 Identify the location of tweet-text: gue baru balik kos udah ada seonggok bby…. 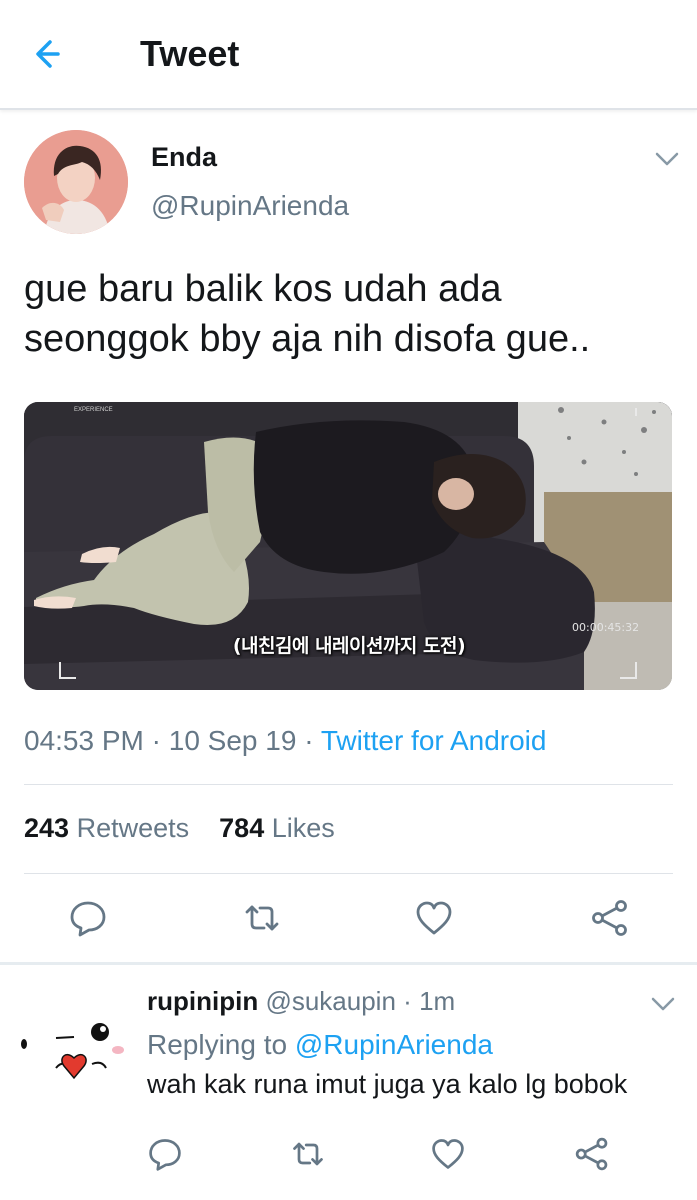
(349, 314).